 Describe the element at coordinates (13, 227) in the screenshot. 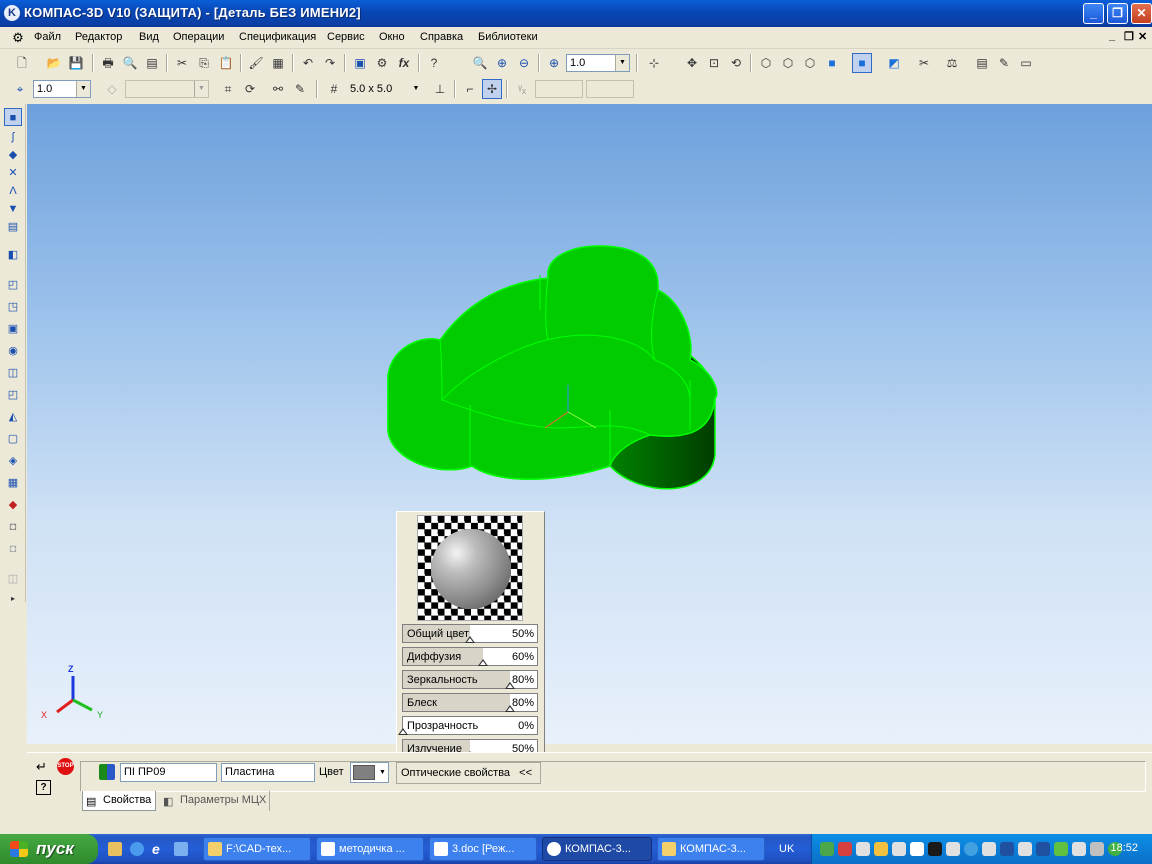

I see `specification-icon: ▤` at that location.